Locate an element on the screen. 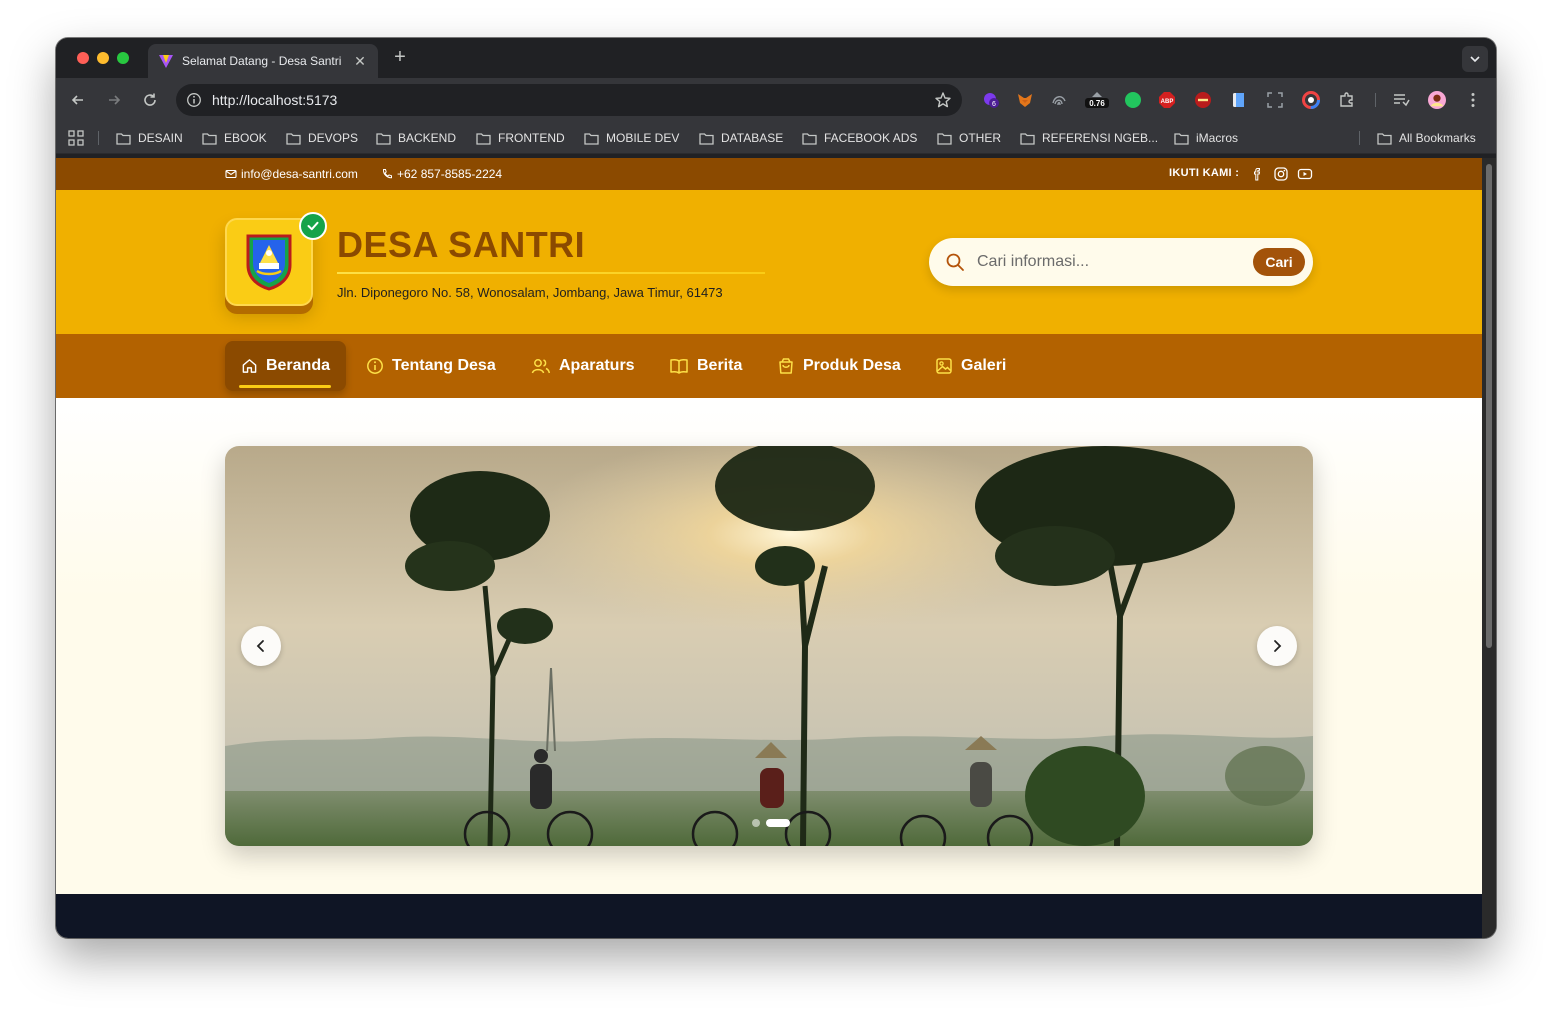 The height and width of the screenshot is (1012, 1552). image-icon is located at coordinates (944, 366).